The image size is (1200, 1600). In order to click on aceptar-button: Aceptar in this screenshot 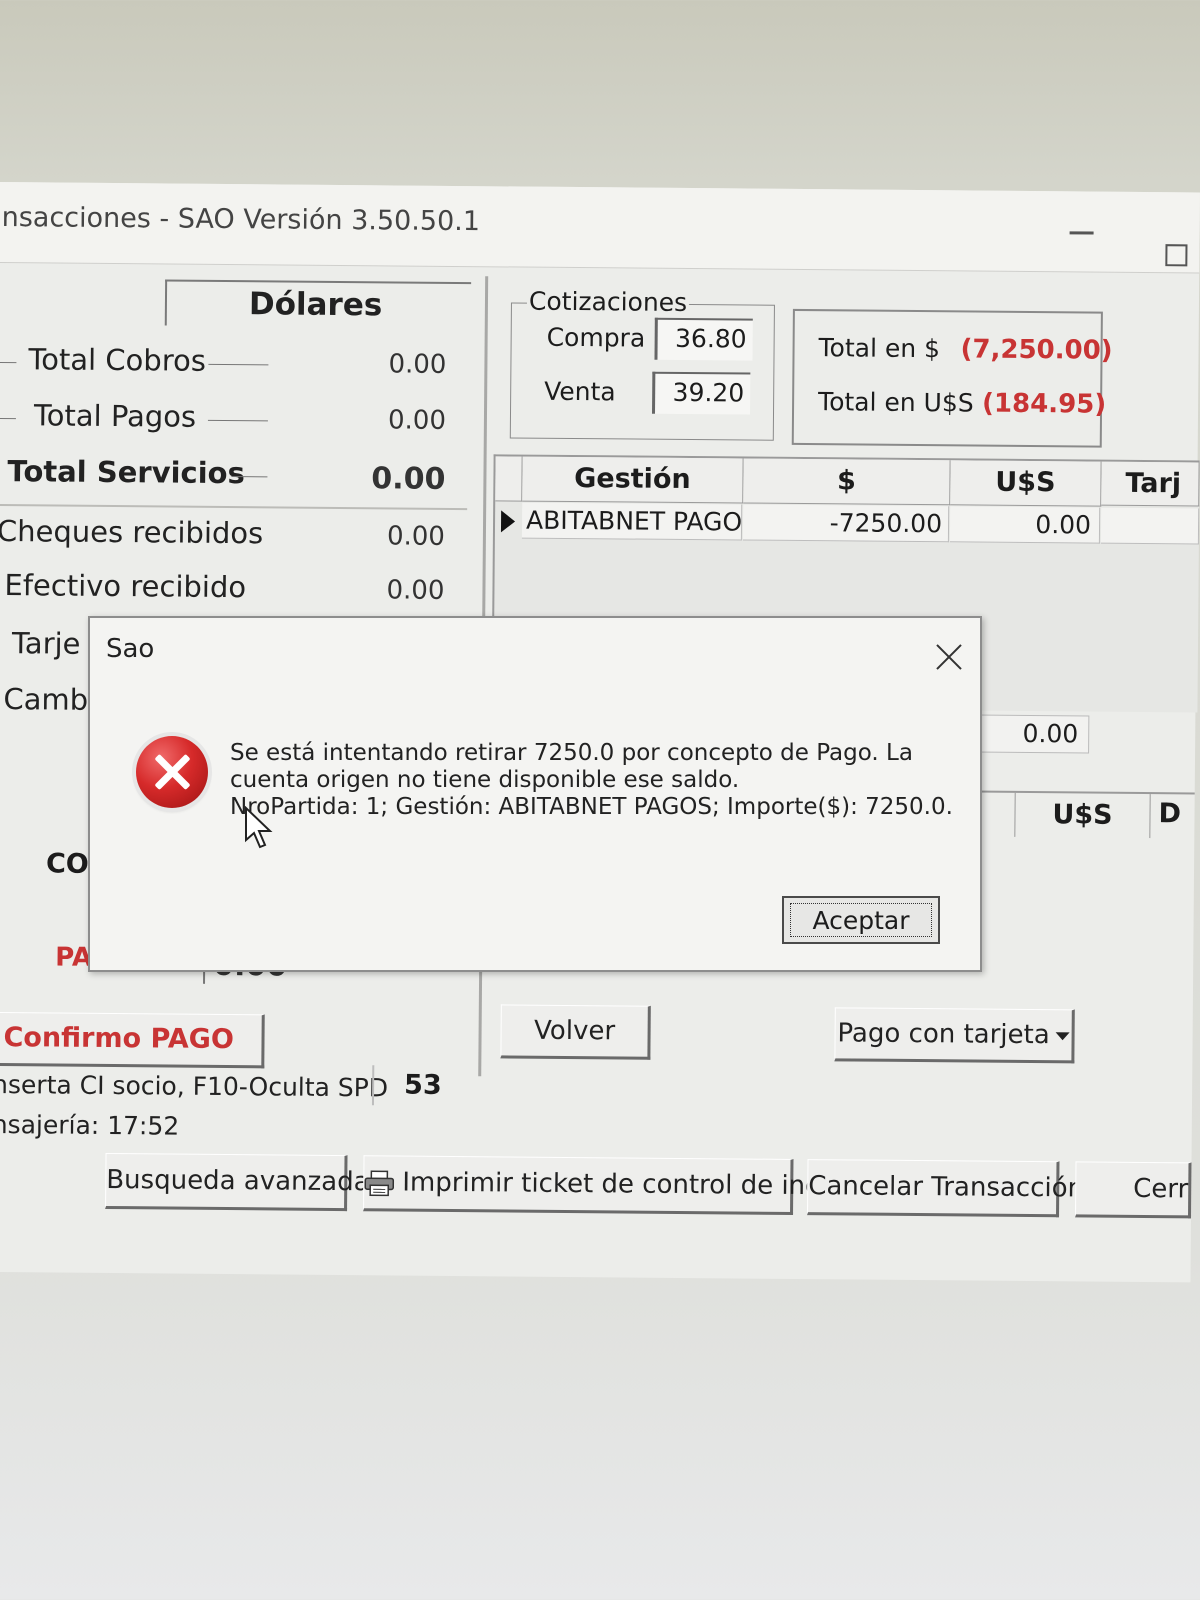, I will do `click(861, 920)`.